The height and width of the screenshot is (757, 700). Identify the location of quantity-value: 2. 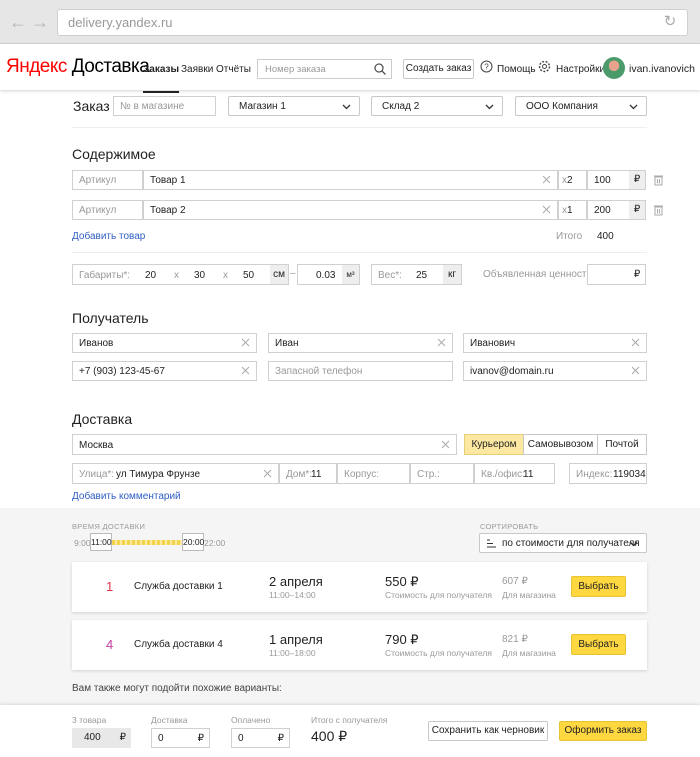
(570, 180).